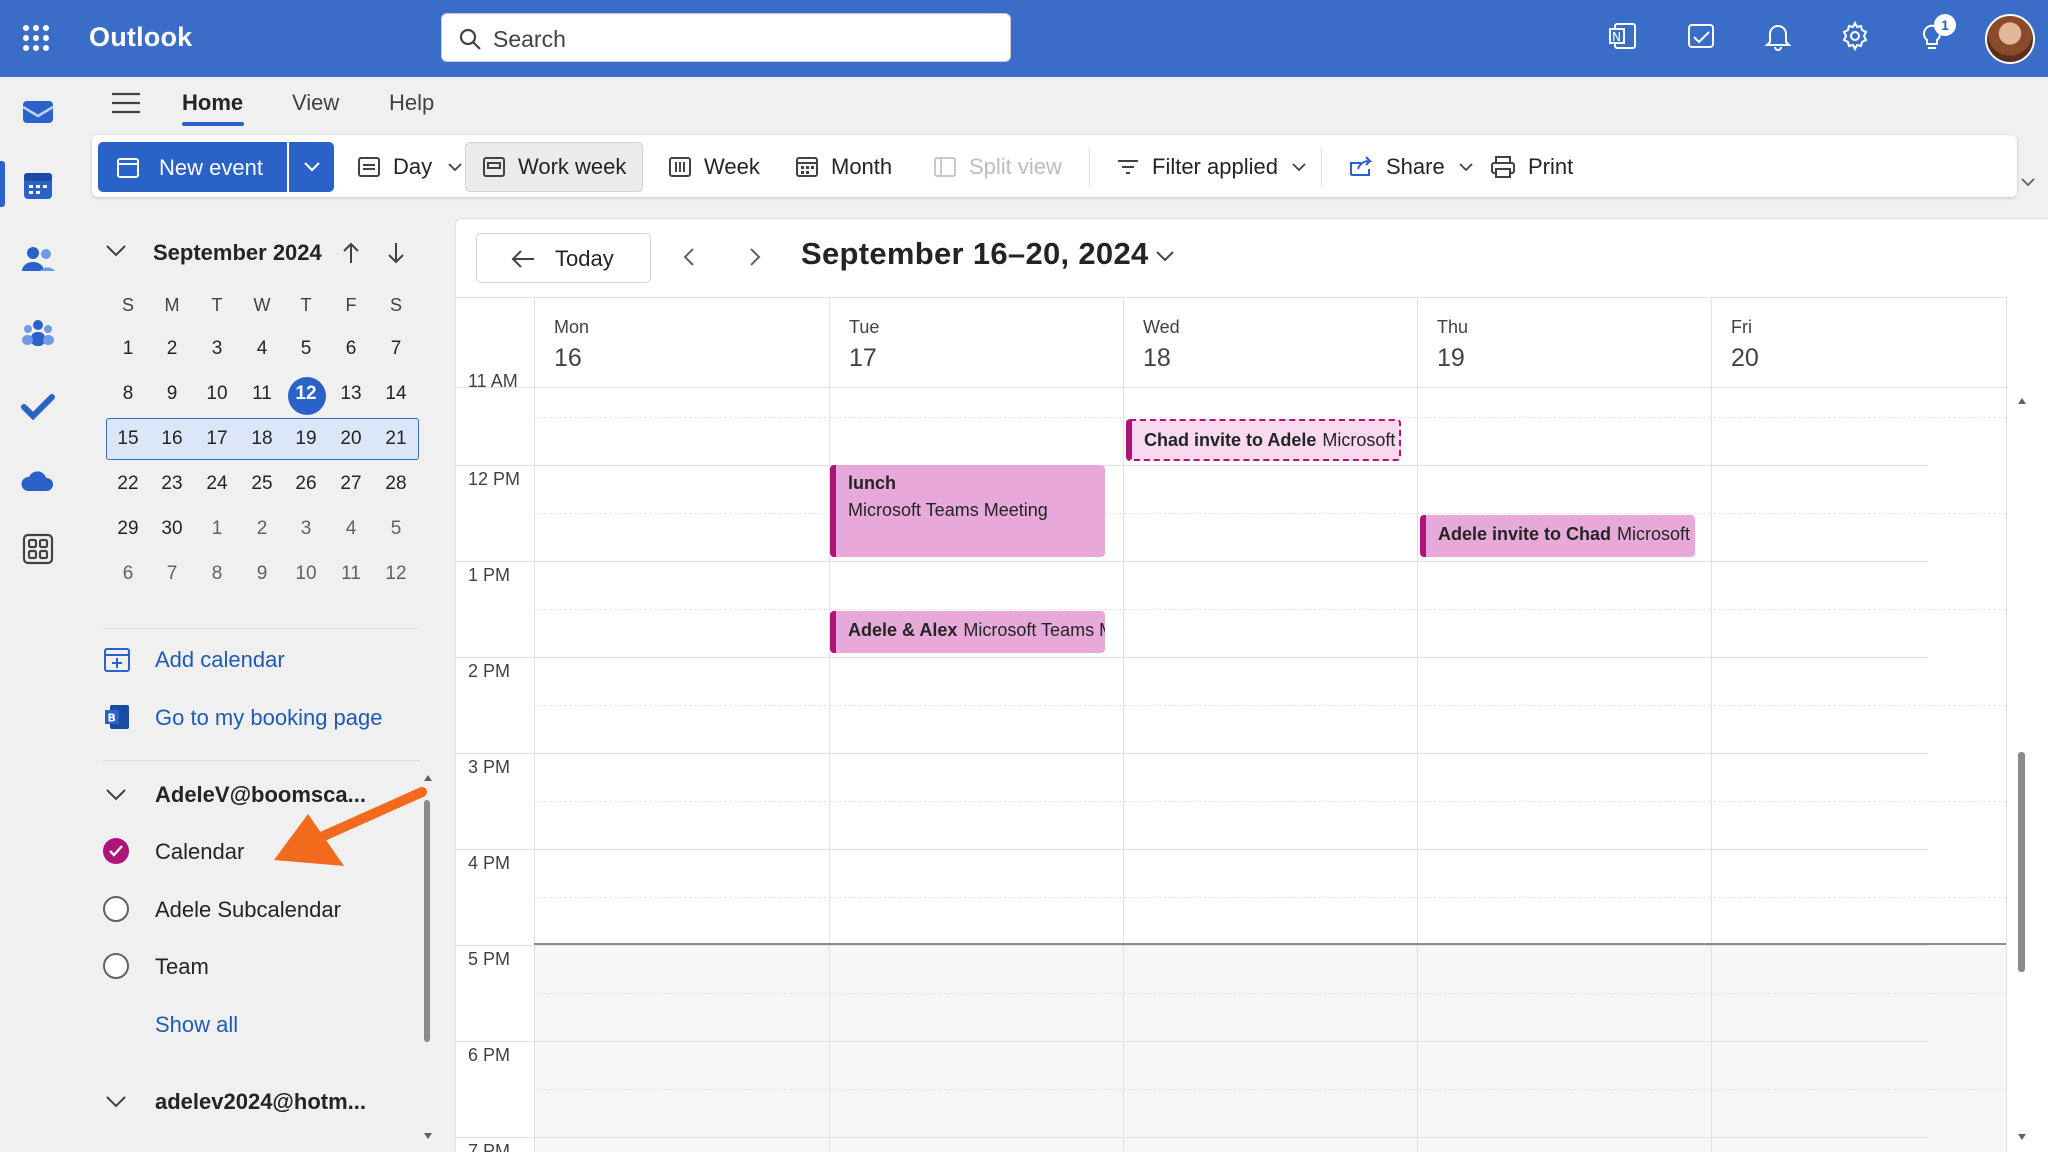  I want to click on groups-icon, so click(39, 334).